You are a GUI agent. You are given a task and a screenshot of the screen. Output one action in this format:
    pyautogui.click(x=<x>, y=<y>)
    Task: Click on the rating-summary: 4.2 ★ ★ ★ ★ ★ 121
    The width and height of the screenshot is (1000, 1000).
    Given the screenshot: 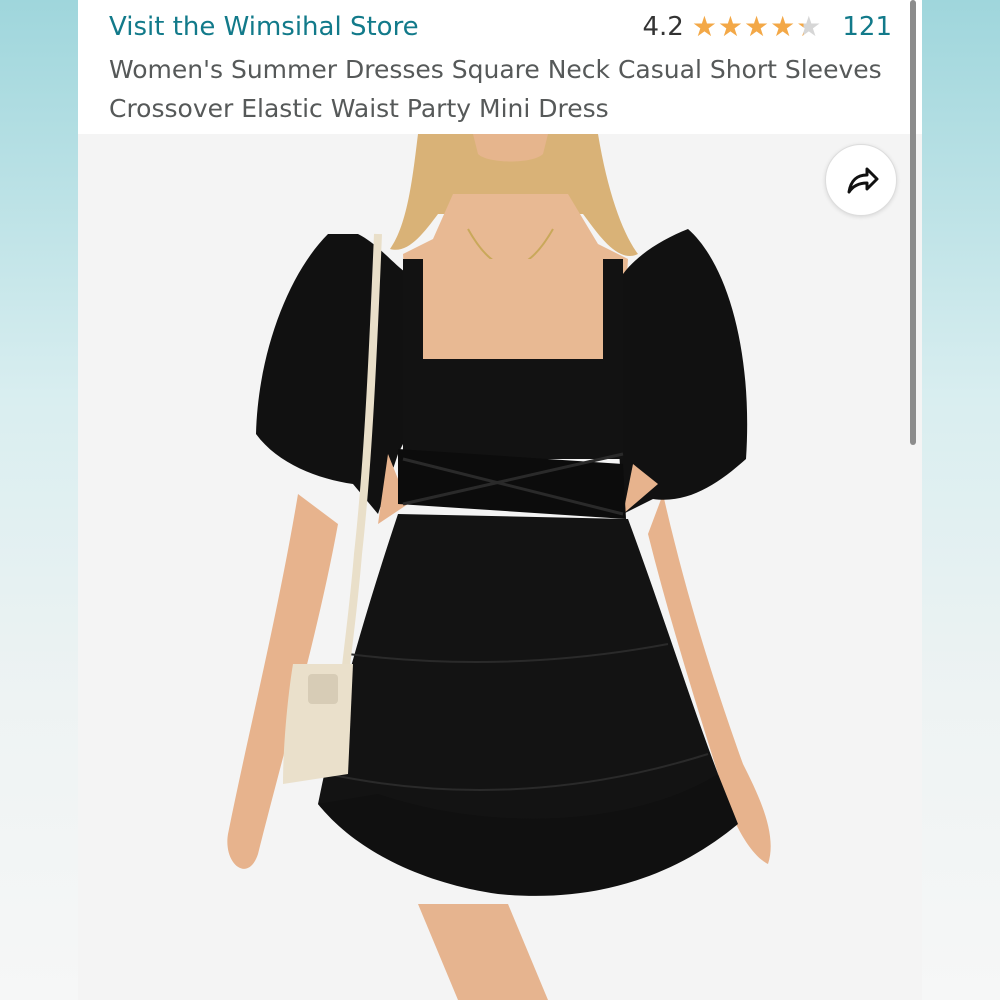 What is the action you would take?
    pyautogui.click(x=767, y=27)
    